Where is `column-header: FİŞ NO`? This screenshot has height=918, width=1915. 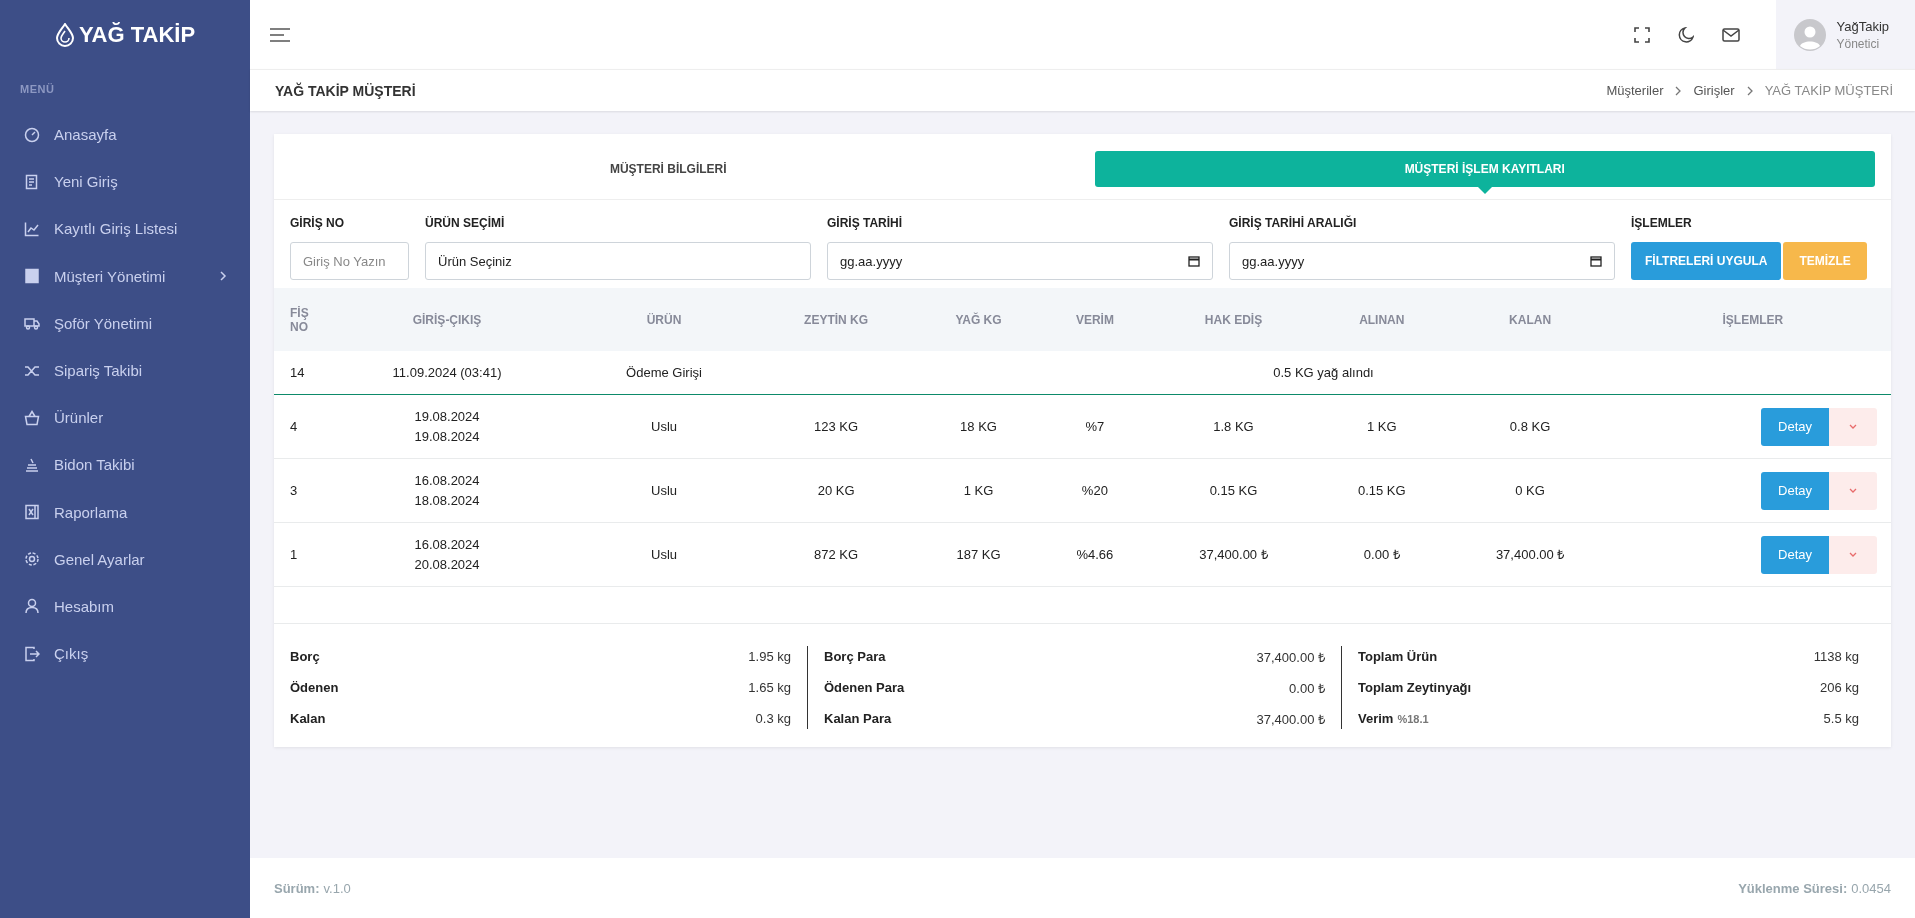
column-header: FİŞ NO is located at coordinates (298, 319).